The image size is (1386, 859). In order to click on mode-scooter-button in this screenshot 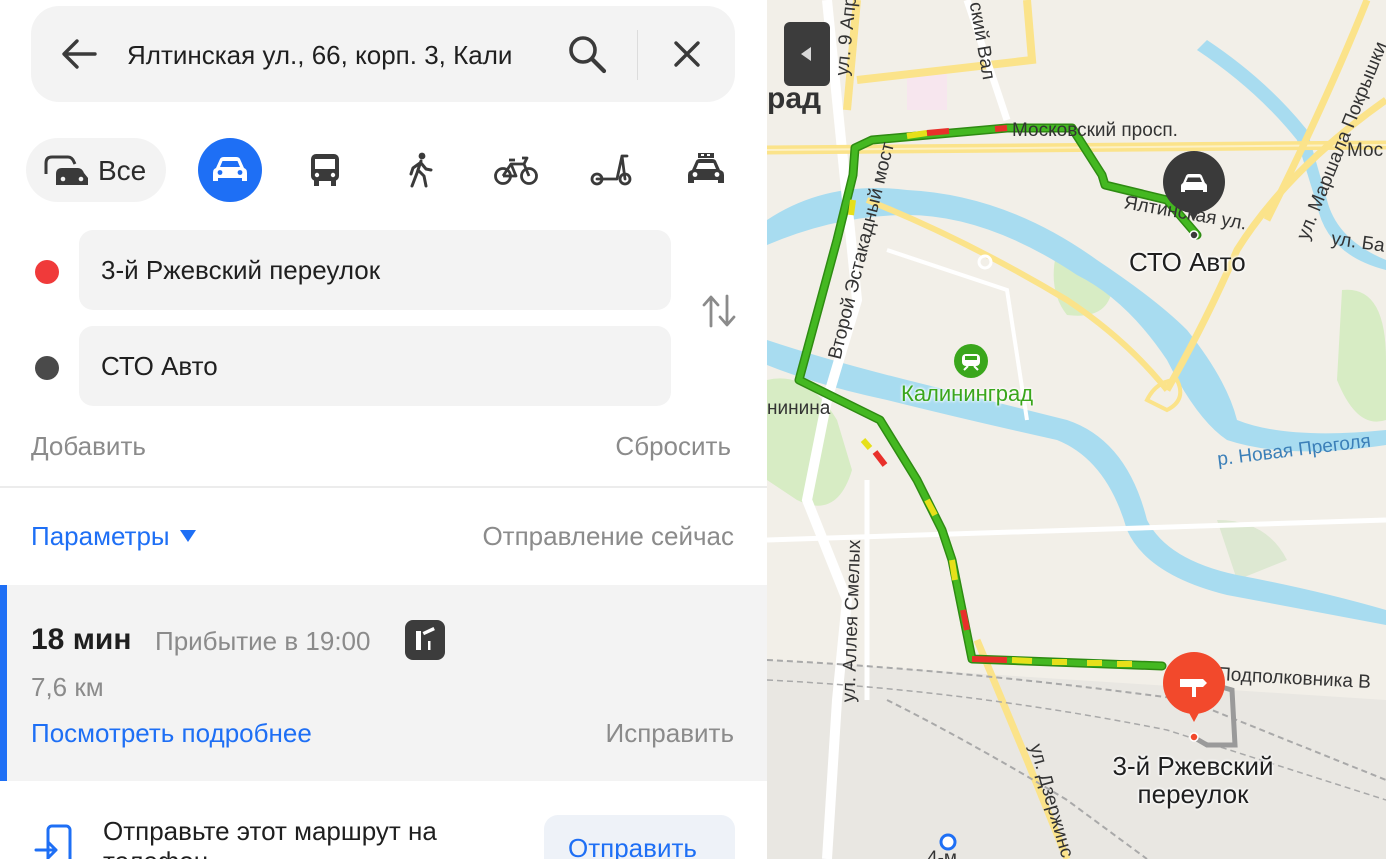, I will do `click(611, 170)`.